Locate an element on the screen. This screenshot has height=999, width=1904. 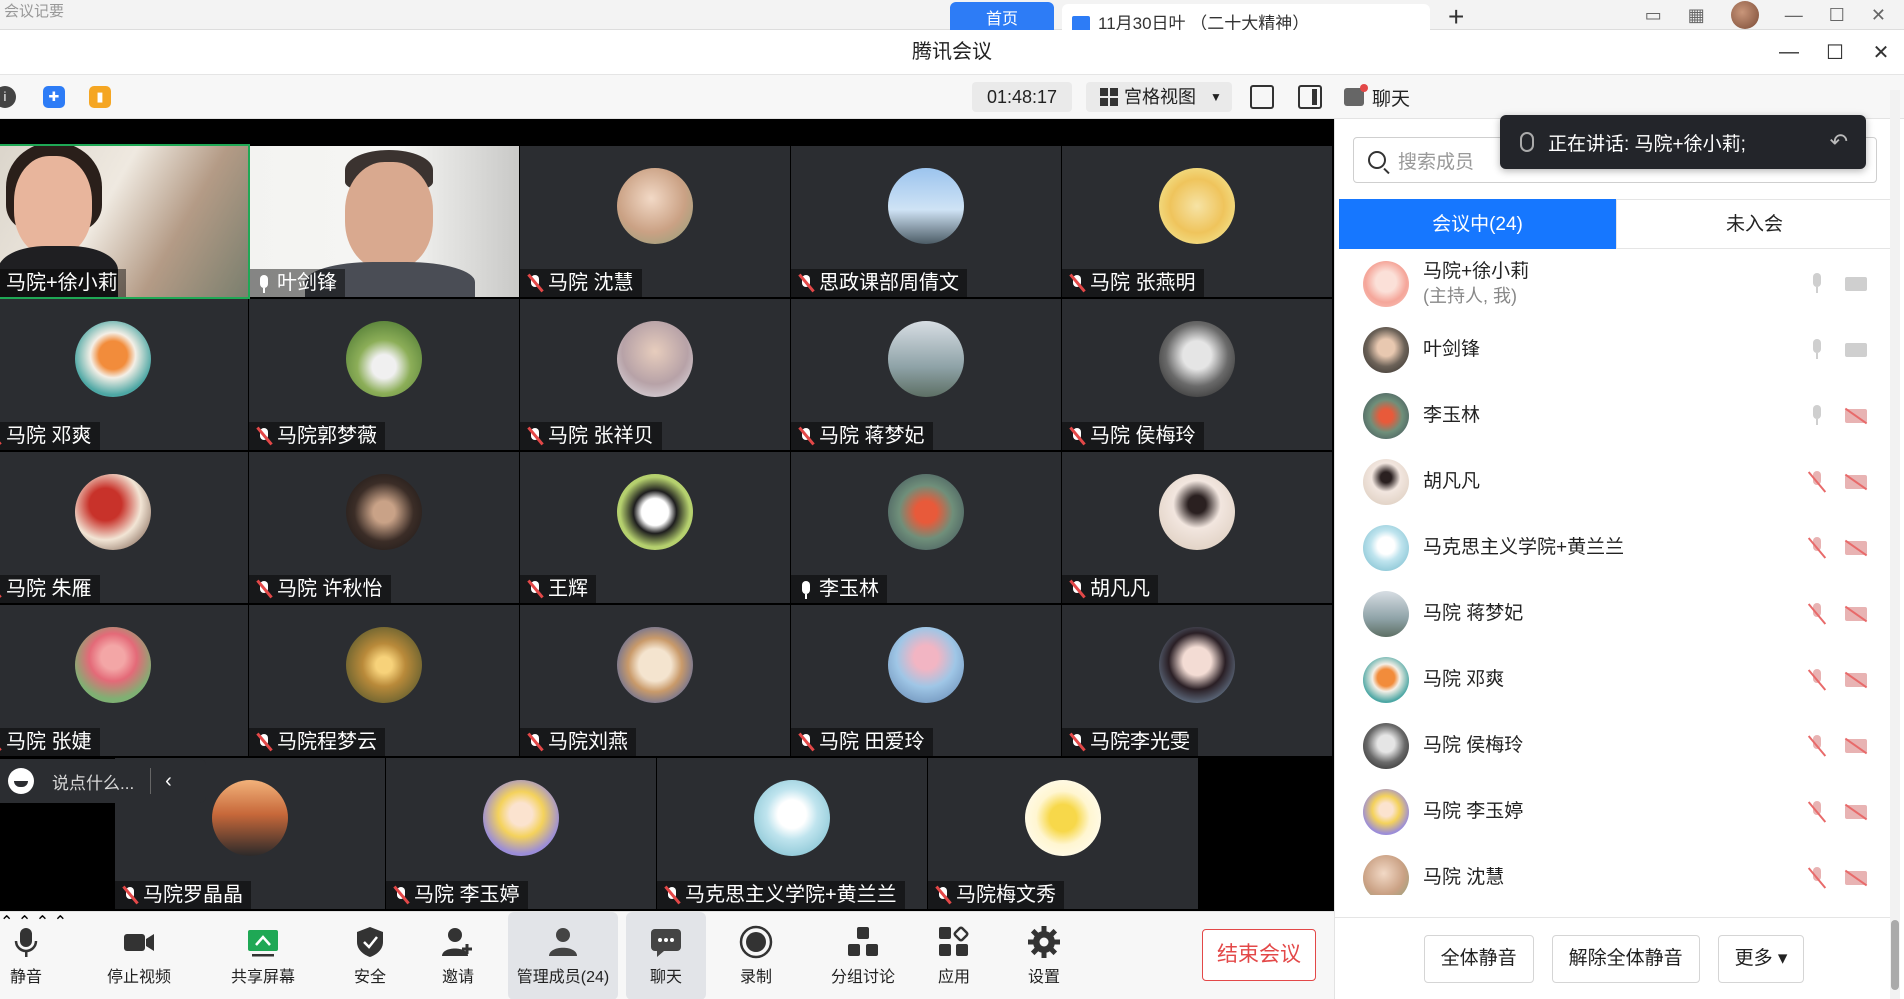
fullscreen-icon is located at coordinates (1262, 97).